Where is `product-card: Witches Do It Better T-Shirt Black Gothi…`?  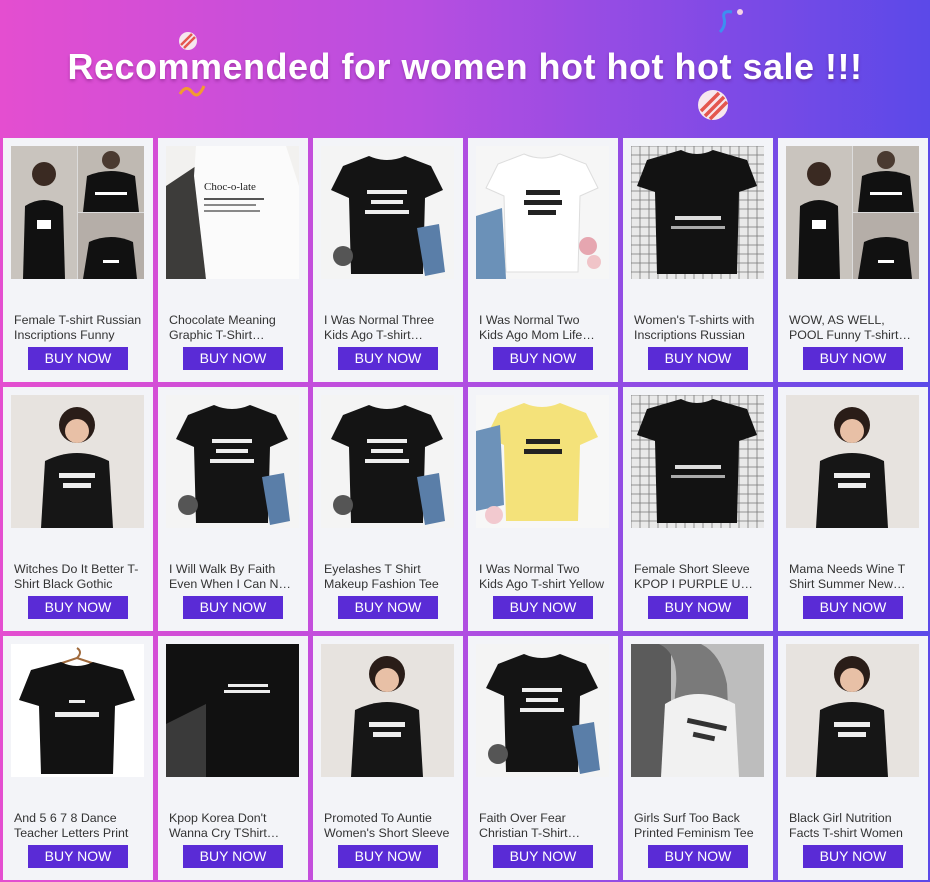
product-card: Witches Do It Better T-Shirt Black Gothi… is located at coordinates (78, 509).